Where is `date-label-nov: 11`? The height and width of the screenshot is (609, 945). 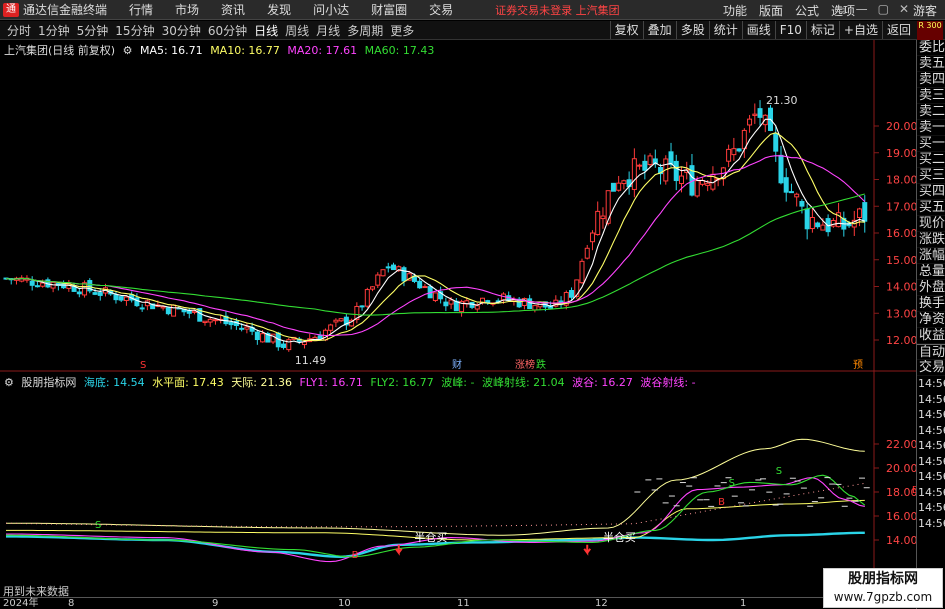
date-label-nov: 11 is located at coordinates (463, 603).